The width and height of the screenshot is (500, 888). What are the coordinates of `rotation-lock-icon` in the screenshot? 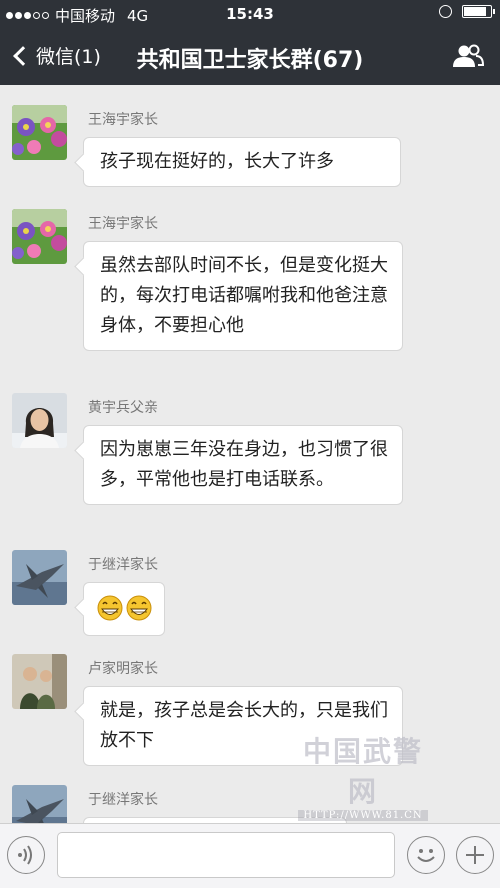 It's located at (445, 11).